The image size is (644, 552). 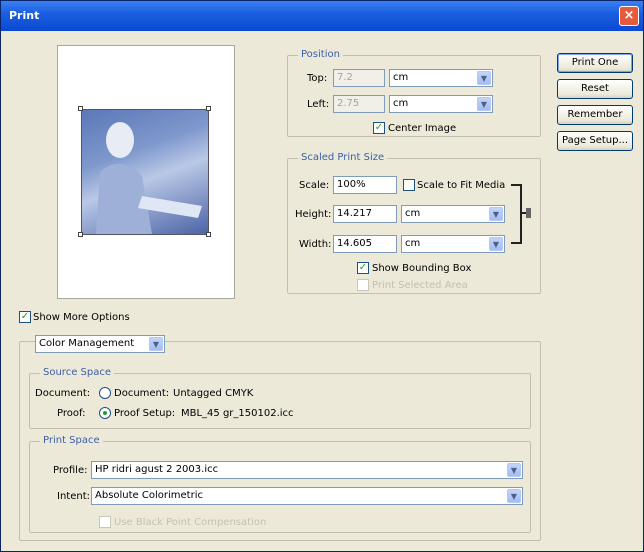 I want to click on left-input: 2.75, so click(x=359, y=104).